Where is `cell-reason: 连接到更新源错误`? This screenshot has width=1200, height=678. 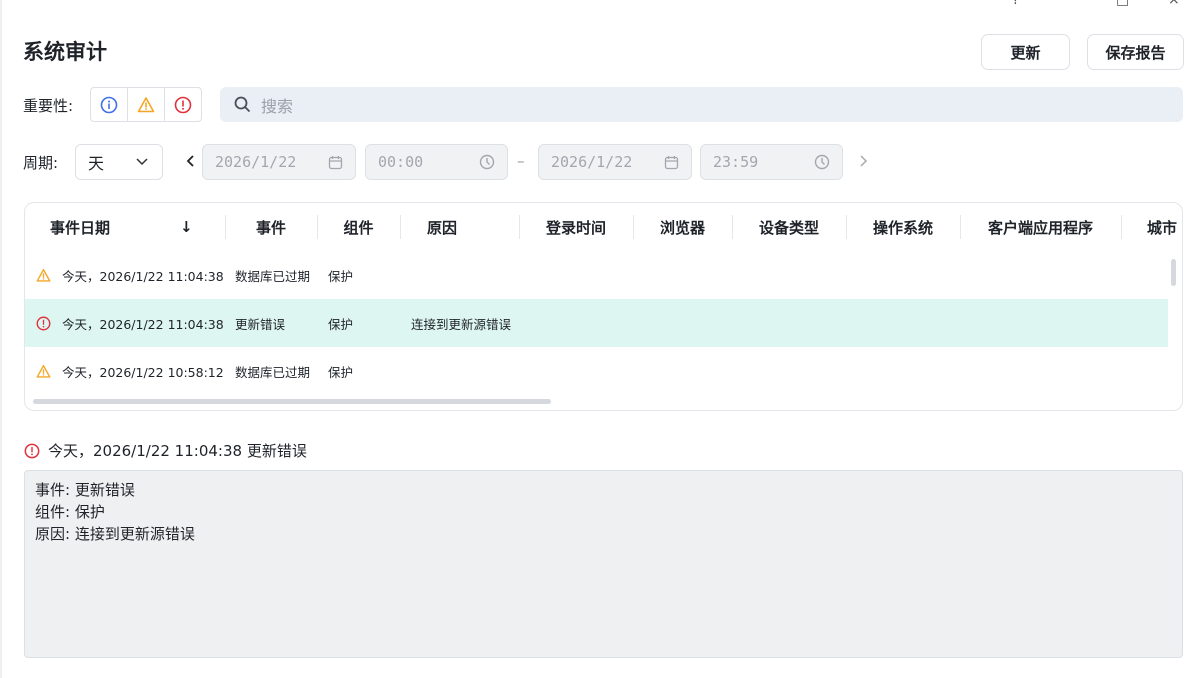 cell-reason: 连接到更新源错误 is located at coordinates (461, 324).